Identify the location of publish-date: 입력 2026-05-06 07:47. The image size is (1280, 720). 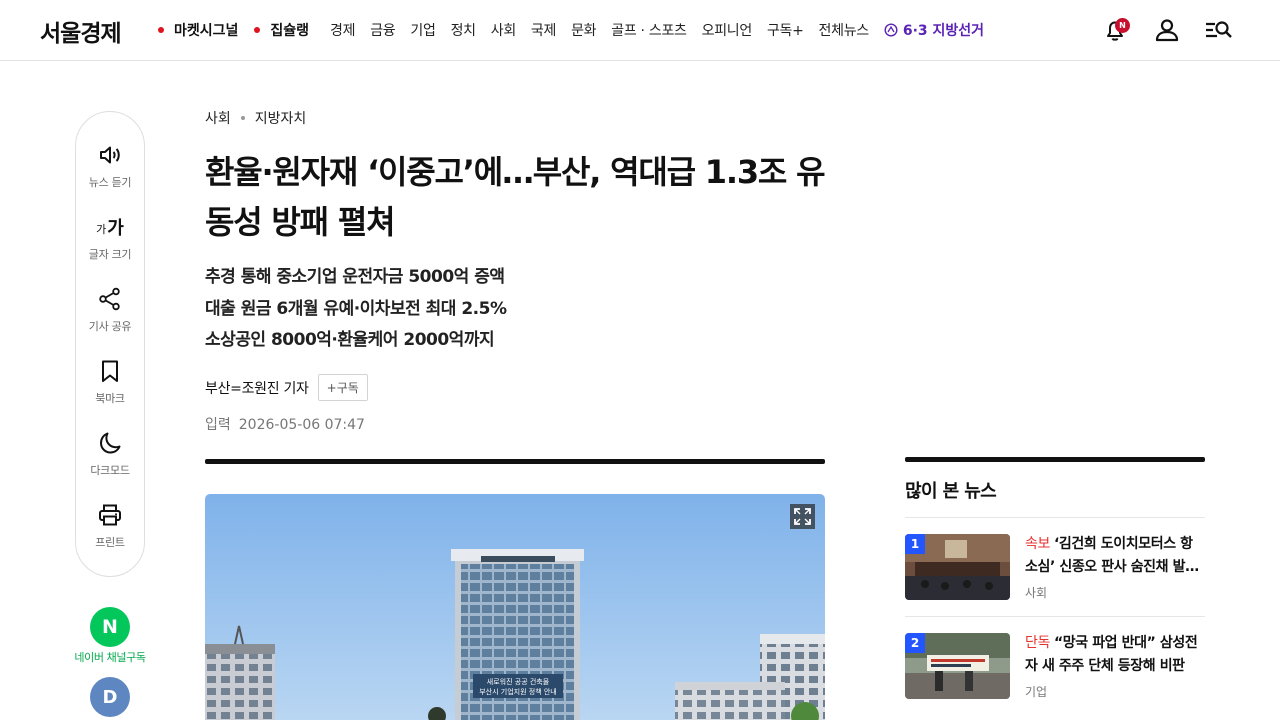
(285, 424).